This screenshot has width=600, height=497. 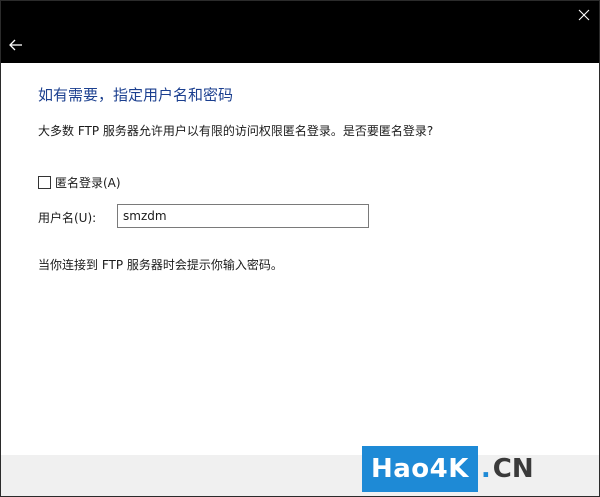 I want to click on page-title: 如有需要，指定用户名和密码, so click(x=136, y=95).